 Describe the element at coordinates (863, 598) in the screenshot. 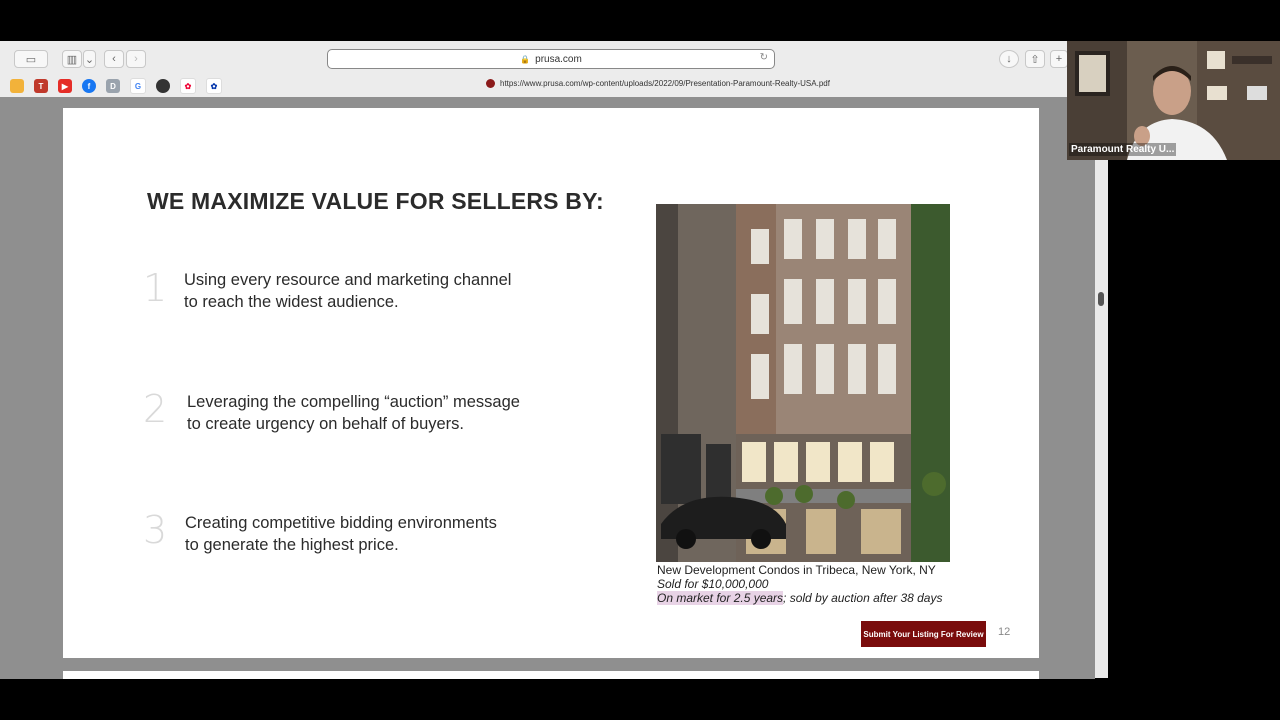

I see `caption-market-rest: ; sold by auction after 38 days` at that location.